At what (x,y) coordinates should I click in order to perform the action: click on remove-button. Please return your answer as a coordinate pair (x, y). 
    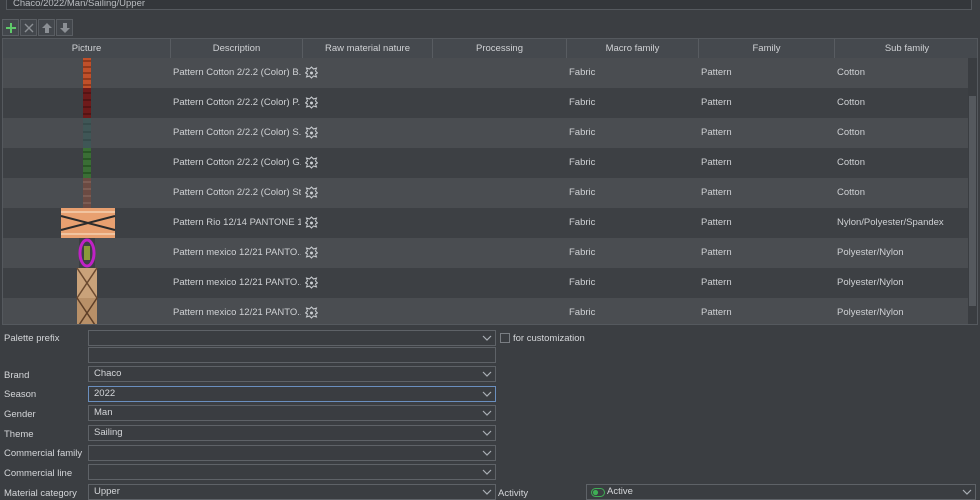
    Looking at the image, I should click on (28, 27).